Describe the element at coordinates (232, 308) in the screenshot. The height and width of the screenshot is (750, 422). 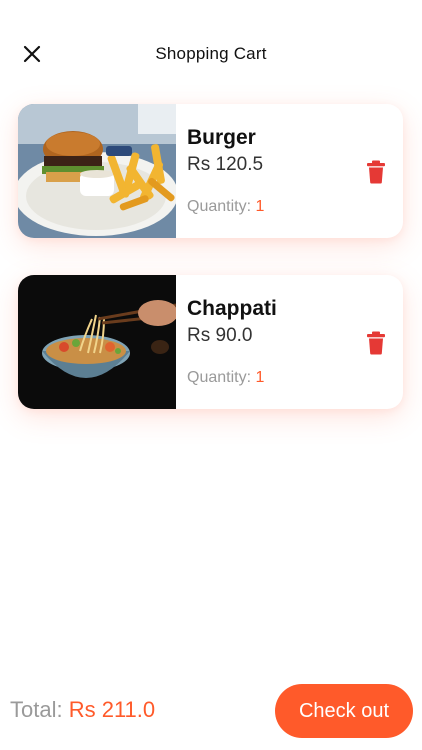
I see `item-name: Chappati` at that location.